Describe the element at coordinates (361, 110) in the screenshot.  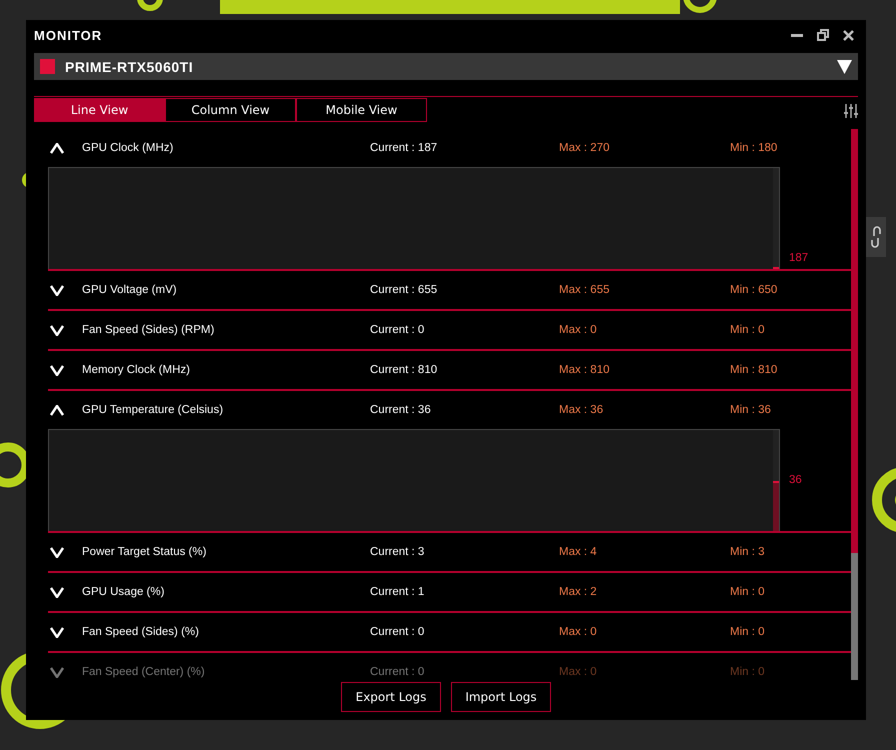
I see `view-tab: Mobile View` at that location.